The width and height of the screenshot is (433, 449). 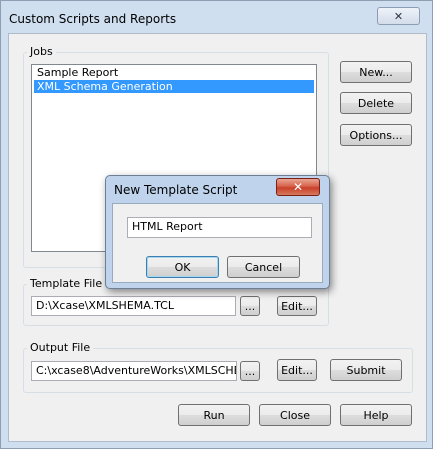 What do you see at coordinates (133, 306) in the screenshot?
I see `template-file-field: D:\Xcase\XMLSHEMA.TCL` at bounding box center [133, 306].